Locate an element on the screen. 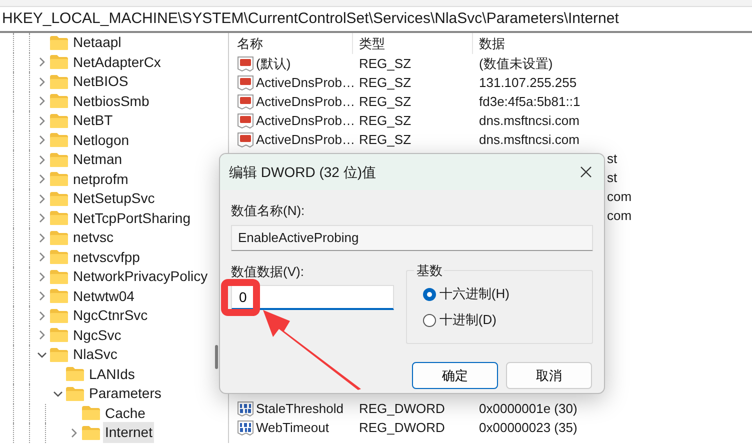  field-label: 数值名称(N): is located at coordinates (268, 211).